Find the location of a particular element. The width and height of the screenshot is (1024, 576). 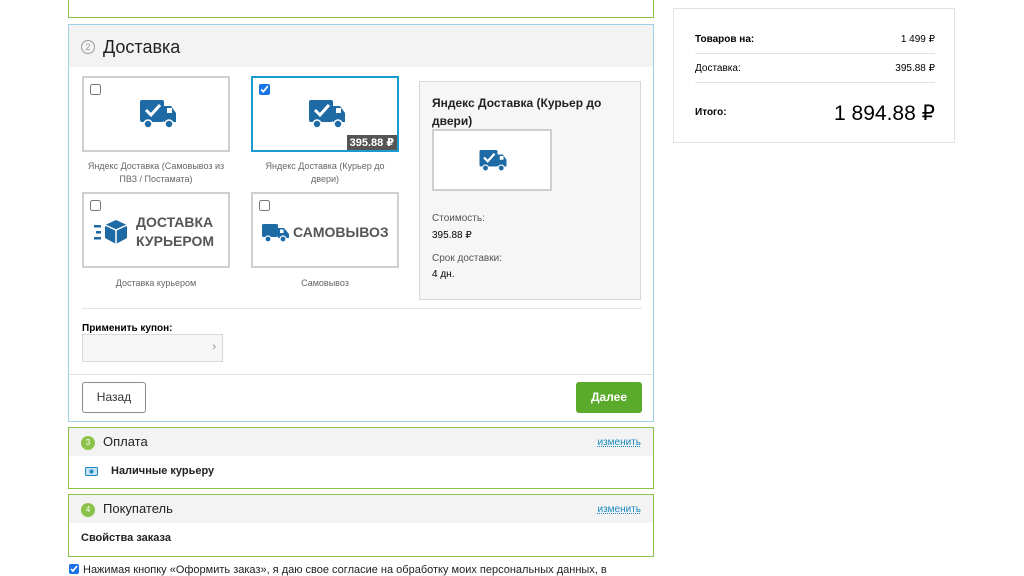

step-badge: 4 is located at coordinates (88, 510).